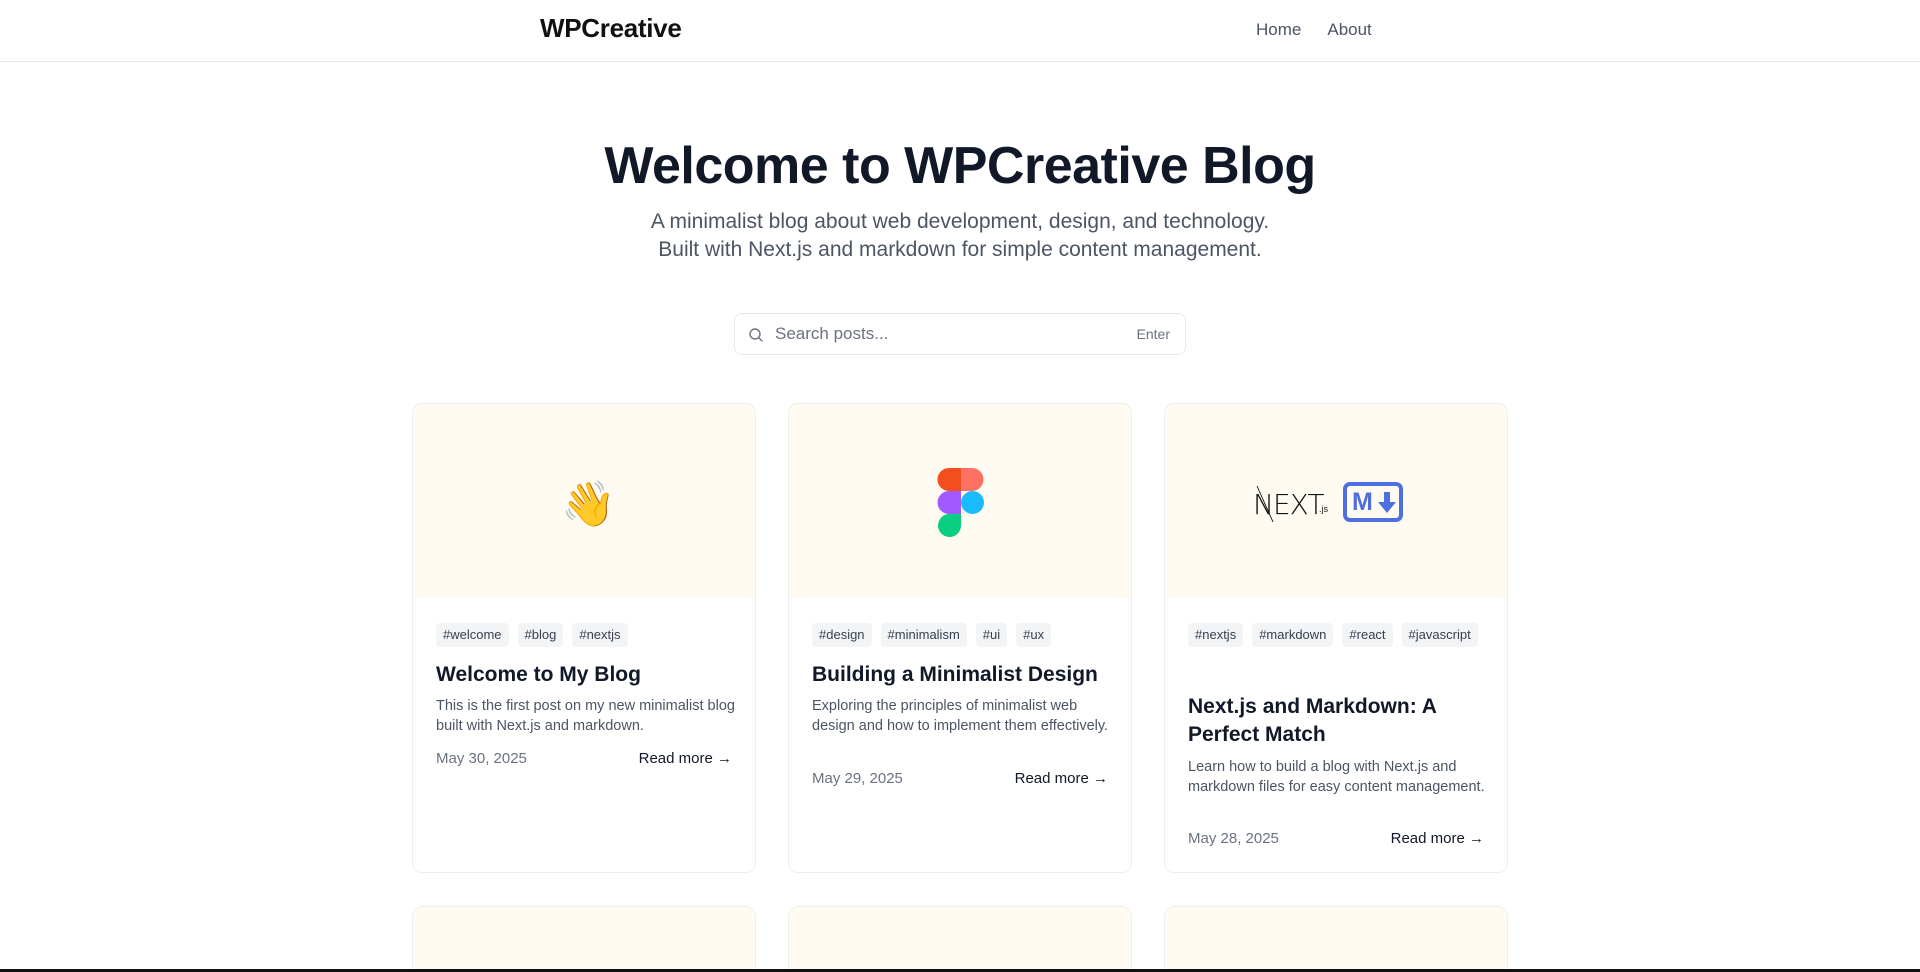 Image resolution: width=1920 pixels, height=972 pixels. What do you see at coordinates (1439, 635) in the screenshot?
I see `tag: #javascript` at bounding box center [1439, 635].